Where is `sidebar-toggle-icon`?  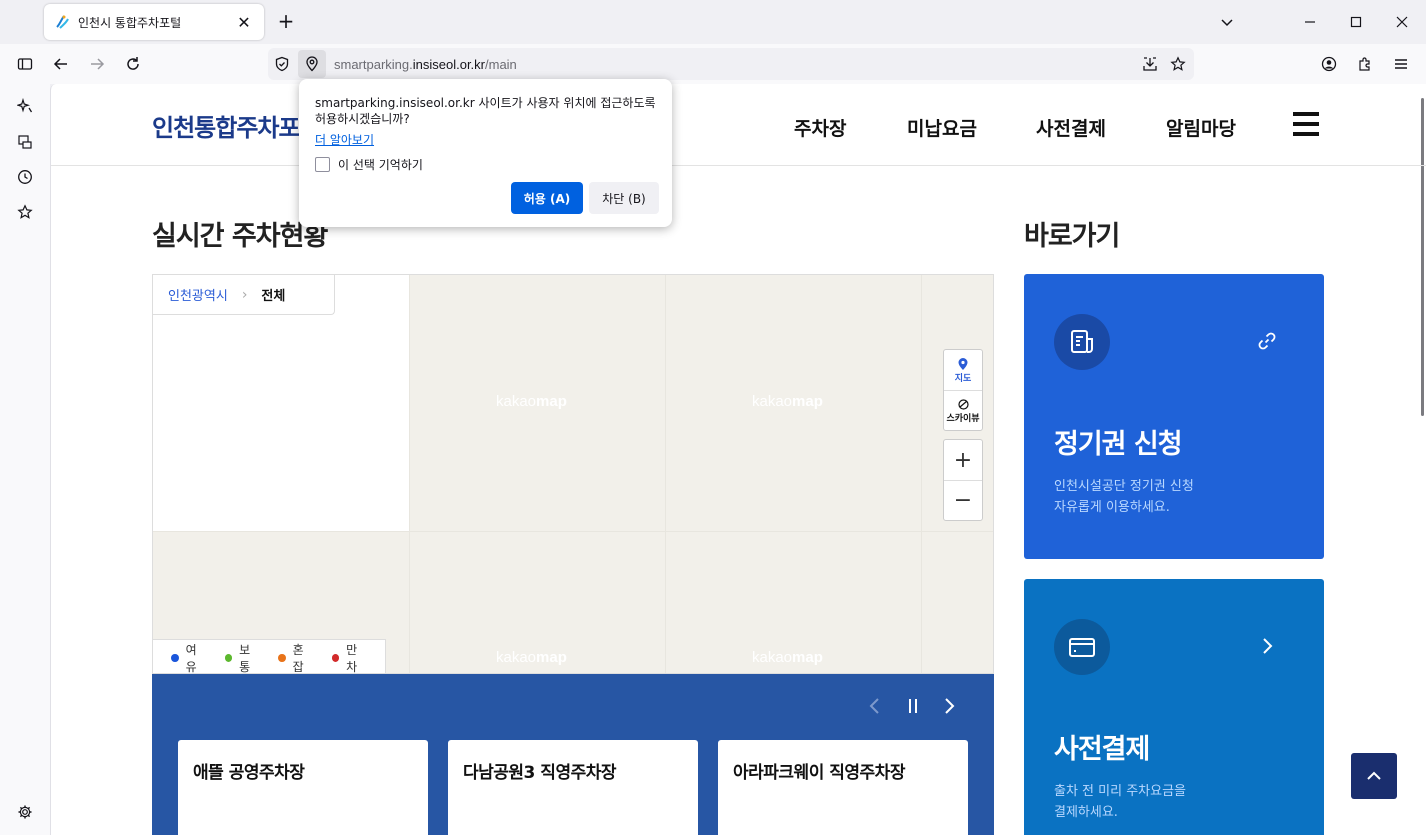 sidebar-toggle-icon is located at coordinates (25, 64).